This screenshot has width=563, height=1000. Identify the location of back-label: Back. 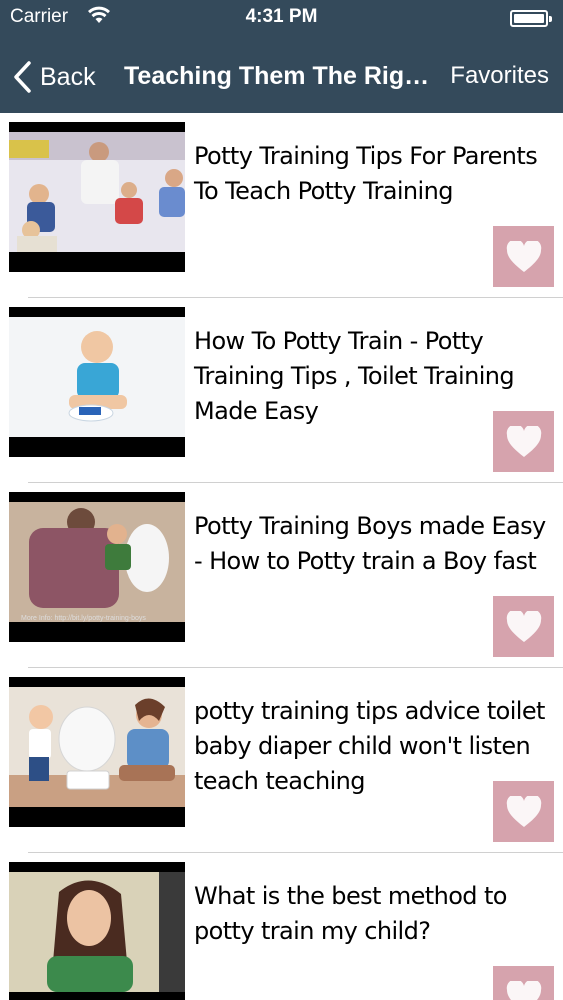
(68, 76).